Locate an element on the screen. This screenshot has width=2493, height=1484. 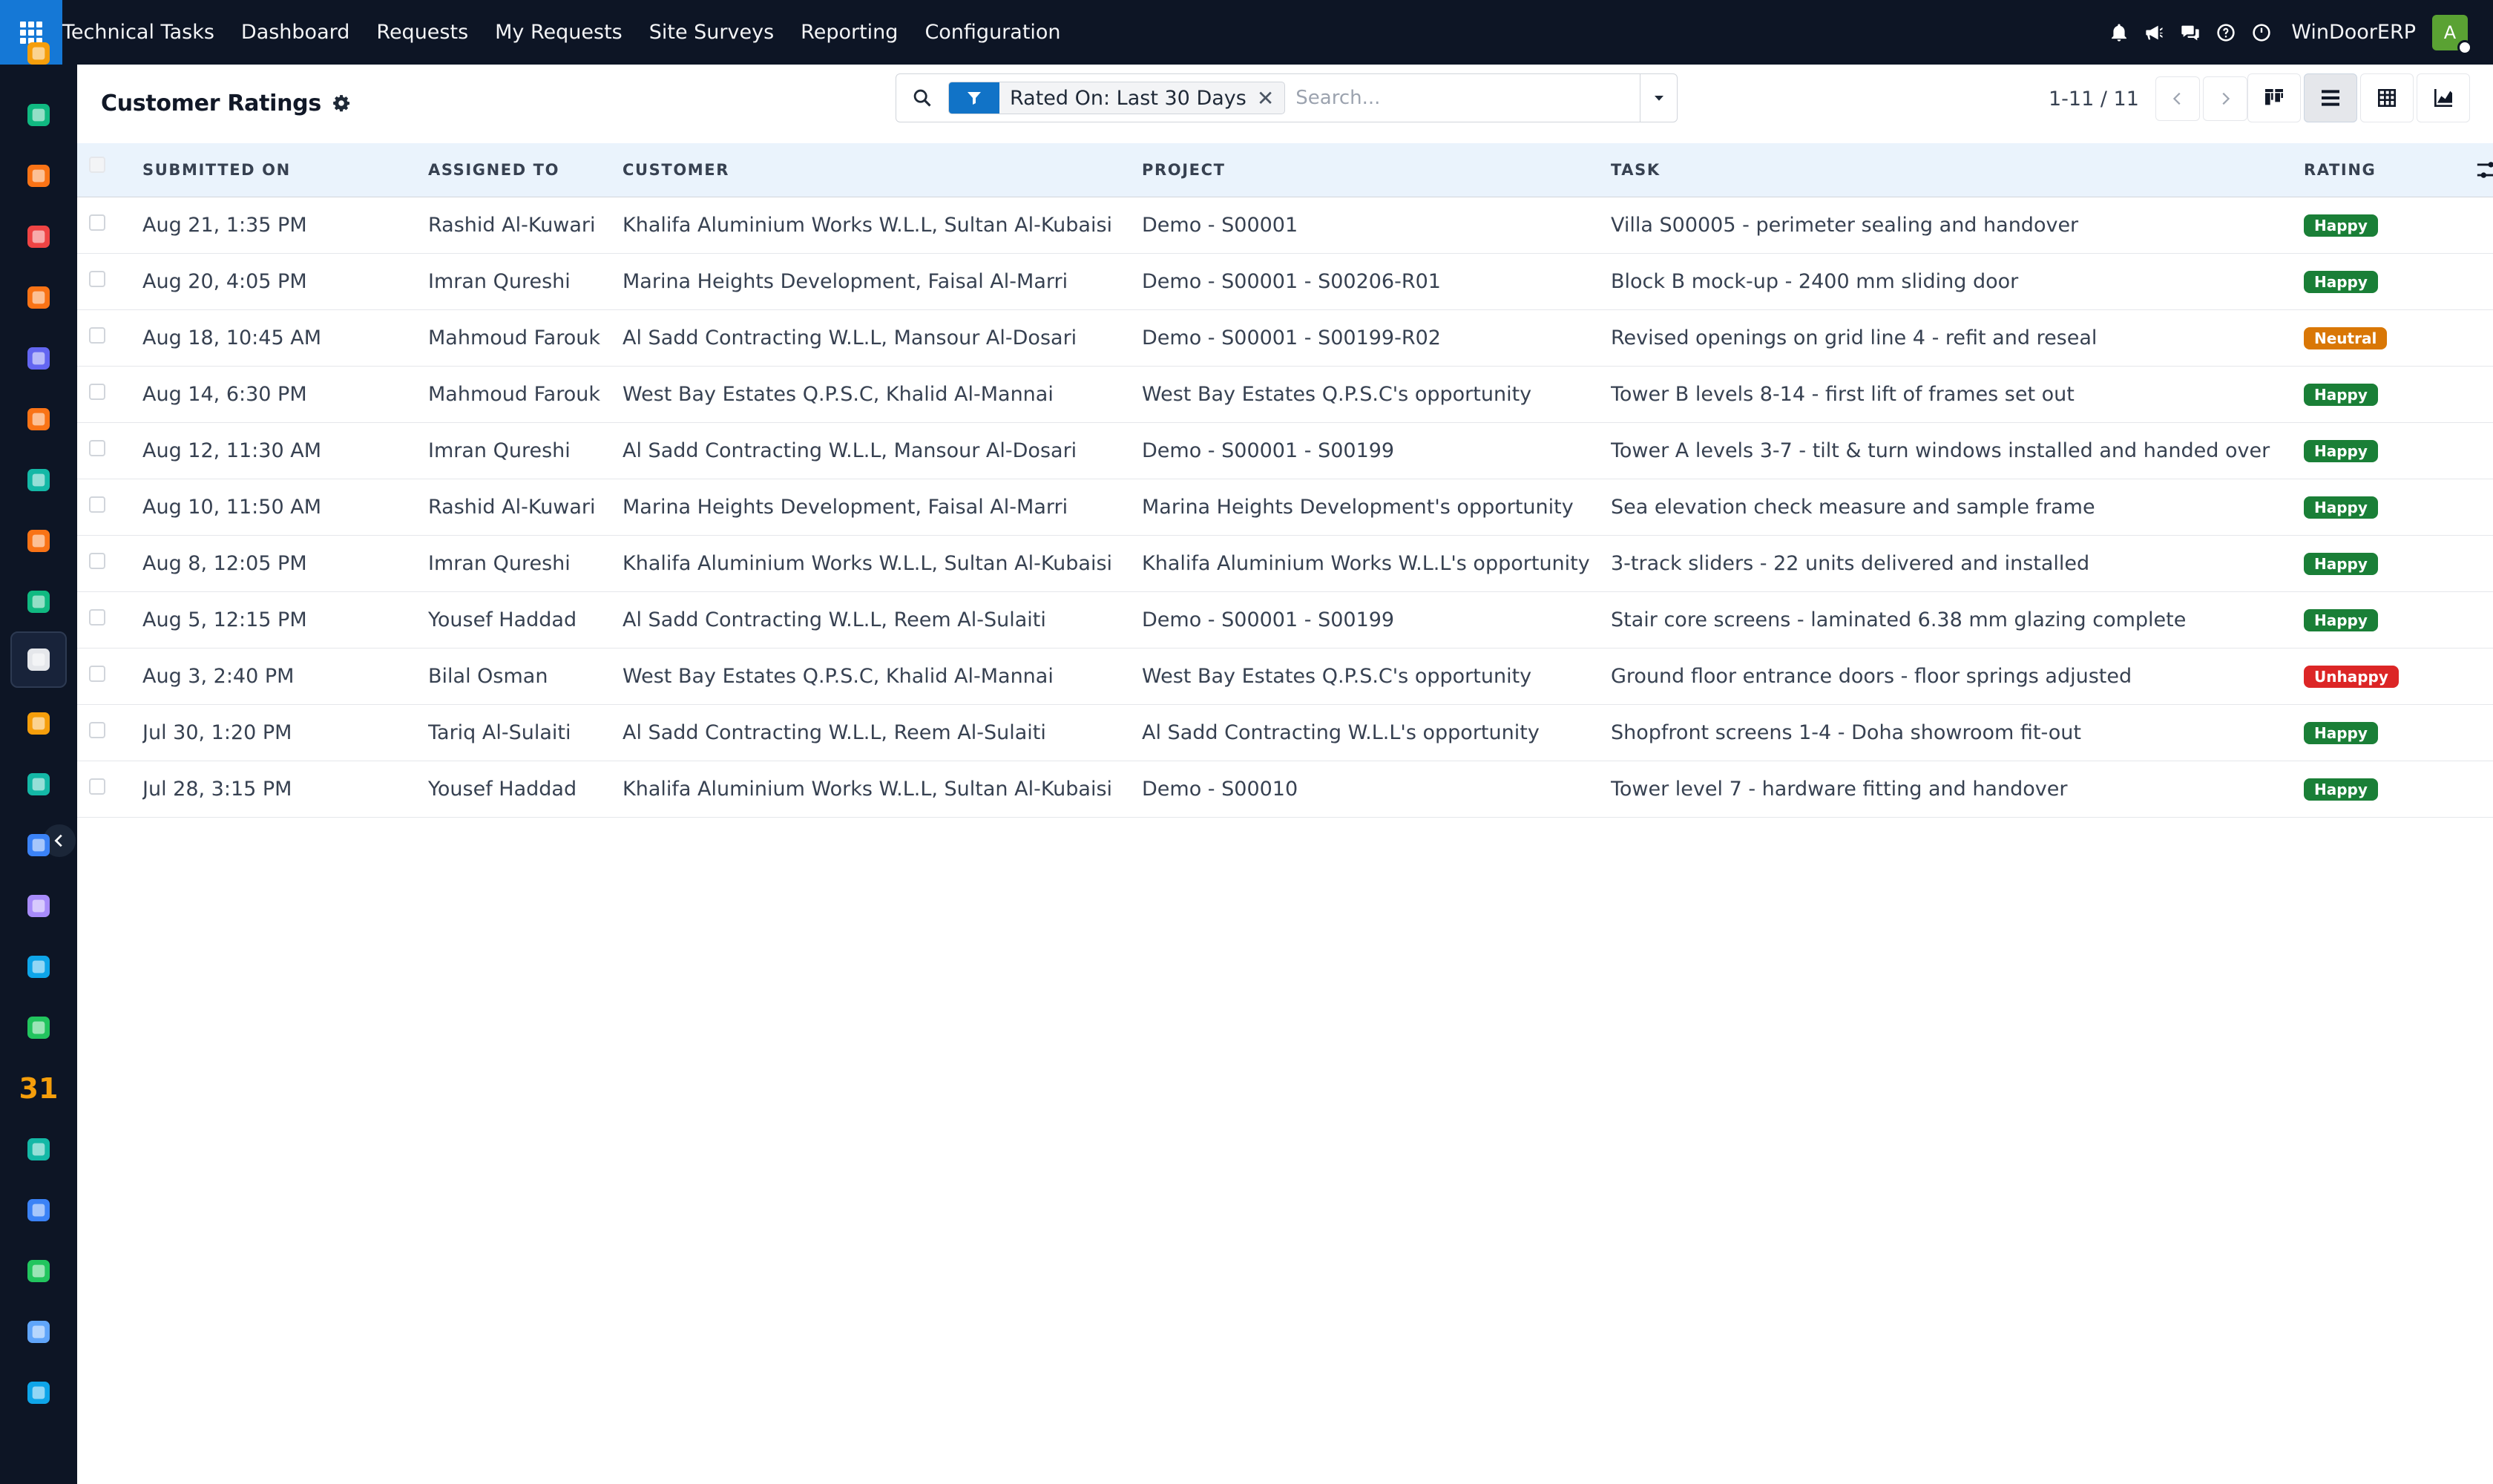
app-calendar-icon: 31 is located at coordinates (38, 1088).